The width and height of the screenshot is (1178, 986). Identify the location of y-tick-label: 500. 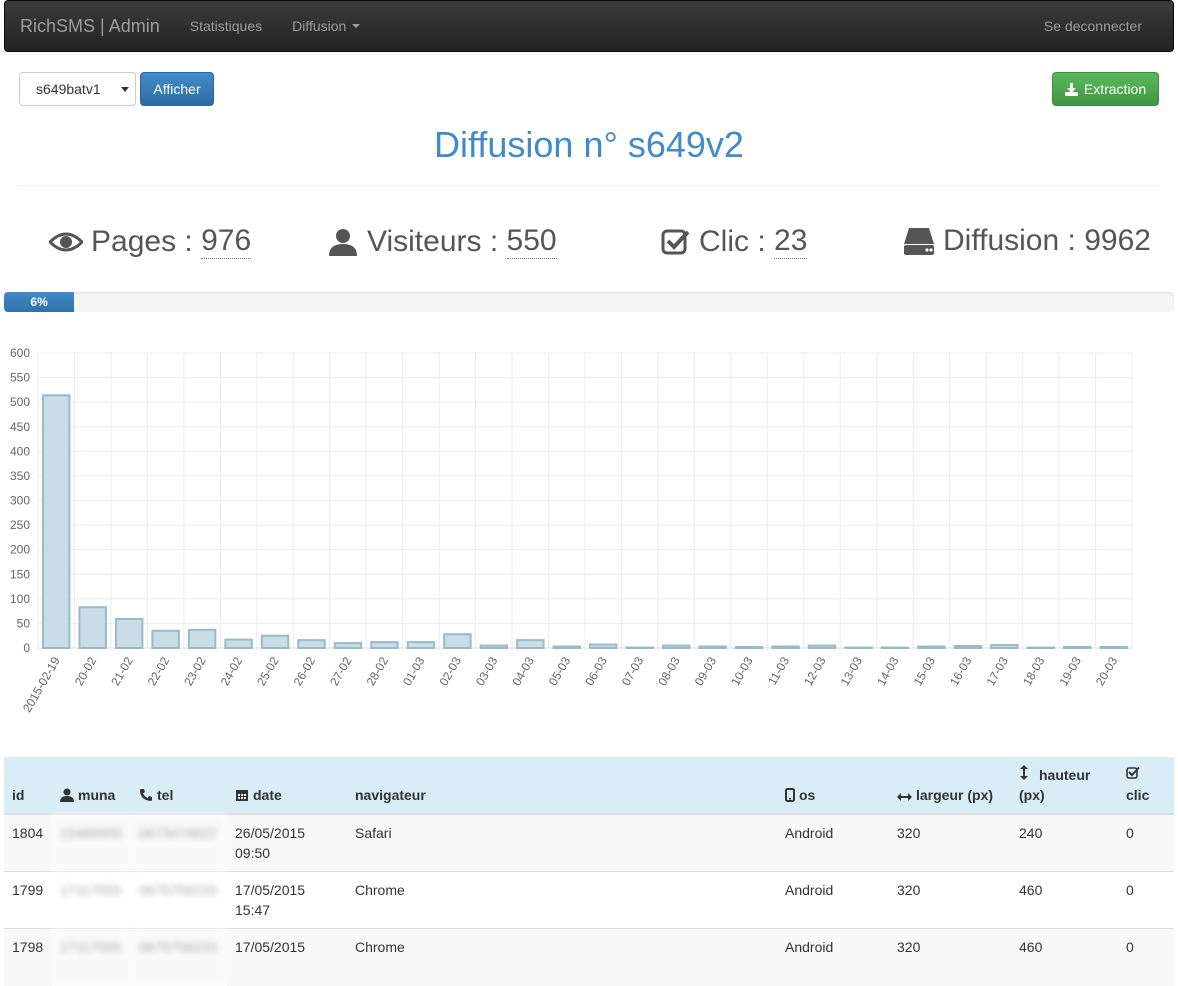
(20, 402).